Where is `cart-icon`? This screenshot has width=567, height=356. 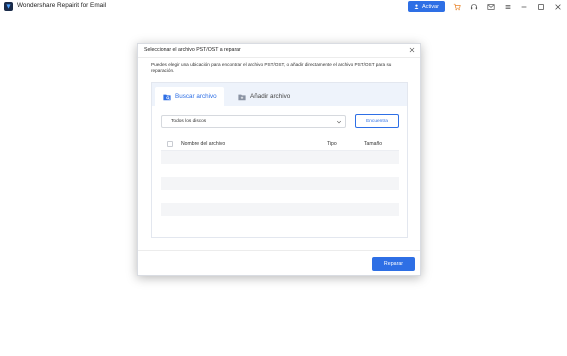 cart-icon is located at coordinates (456, 6).